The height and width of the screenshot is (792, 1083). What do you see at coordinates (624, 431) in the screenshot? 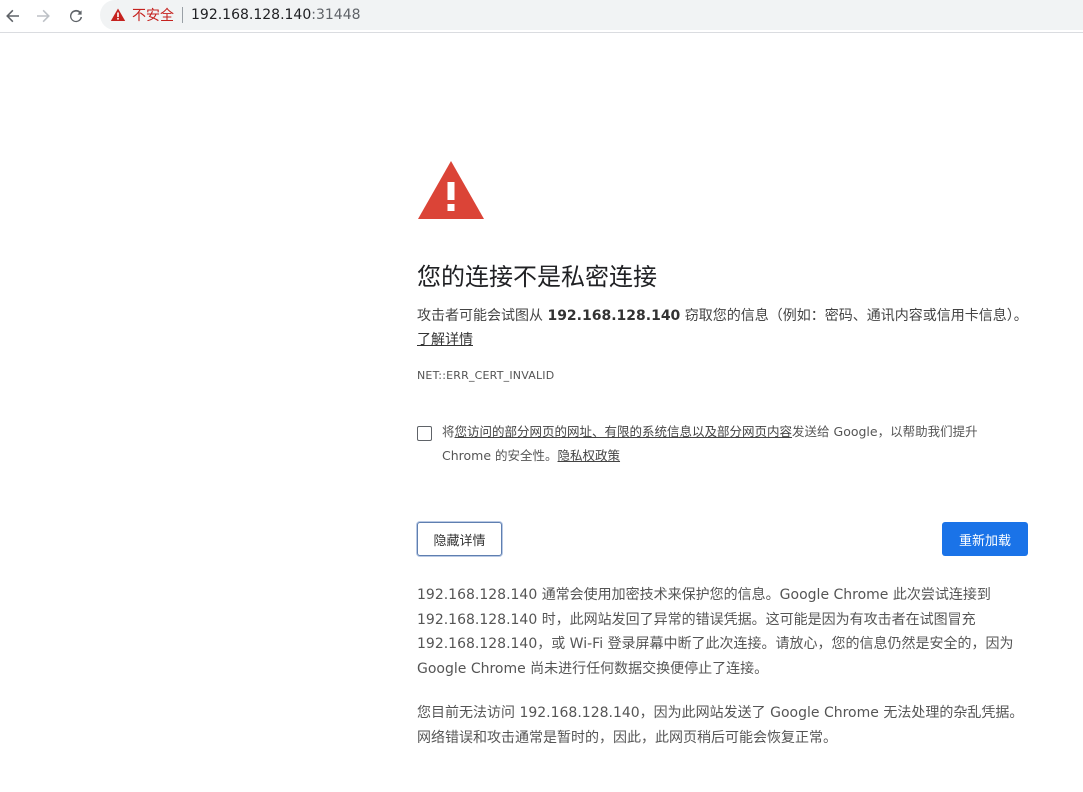
I see `opt-in-info-link: 您访问的部分网页的网址、有限的系统信息以及部分网页内容` at bounding box center [624, 431].